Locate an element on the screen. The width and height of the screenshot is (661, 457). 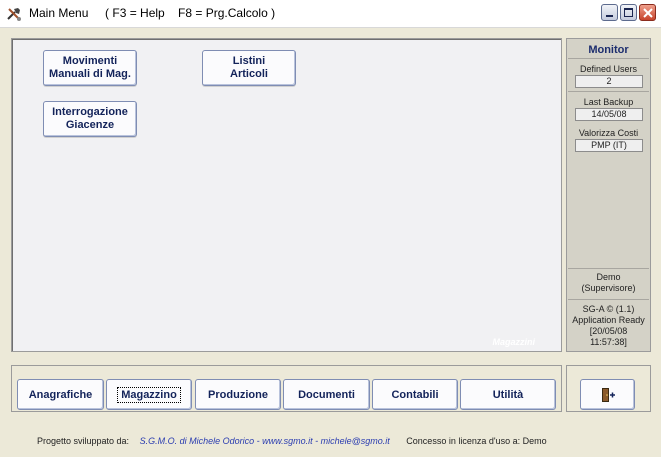
nav-produzione-button: Produzione is located at coordinates (238, 394).